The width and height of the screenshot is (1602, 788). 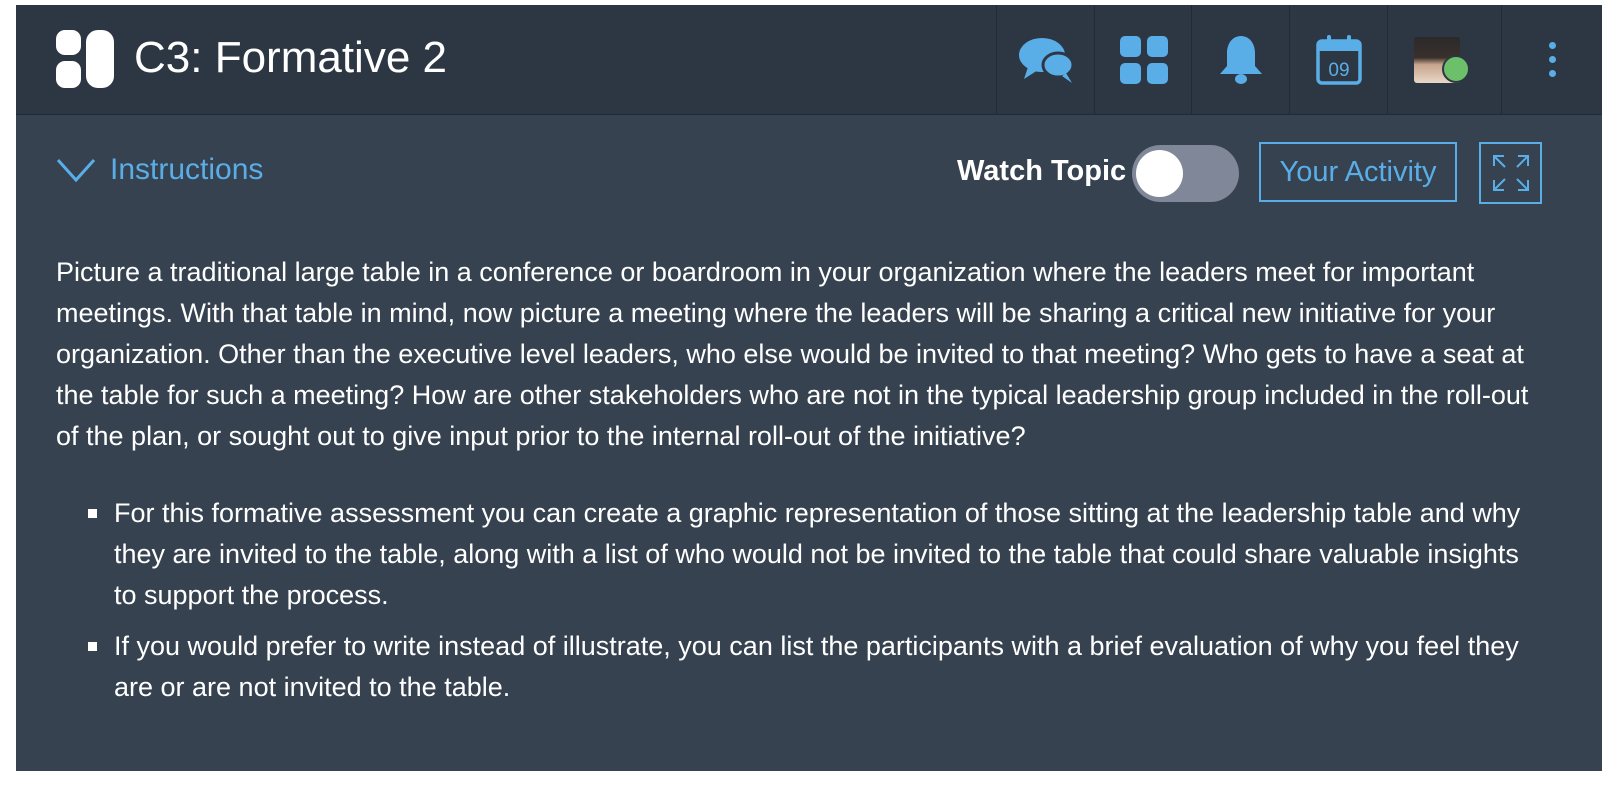 I want to click on toggle-knob, so click(x=1159, y=173).